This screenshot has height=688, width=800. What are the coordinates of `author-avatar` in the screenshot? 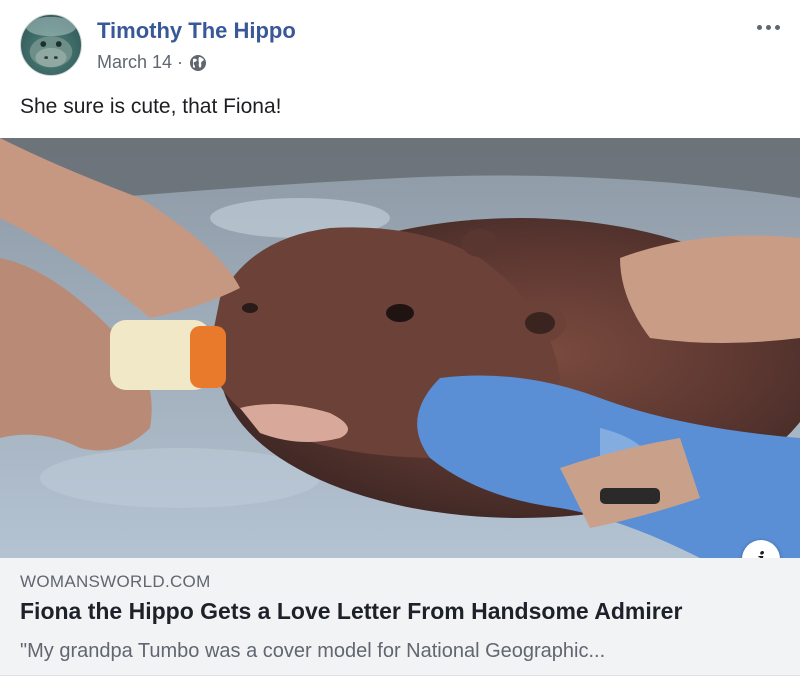 It's located at (51, 45).